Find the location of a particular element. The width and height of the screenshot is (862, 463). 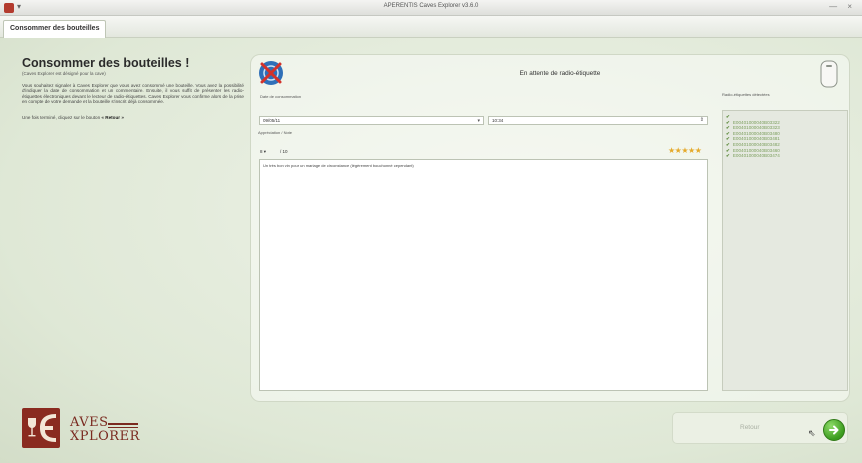

mouse-cursor-icon: ⇖ is located at coordinates (812, 433).